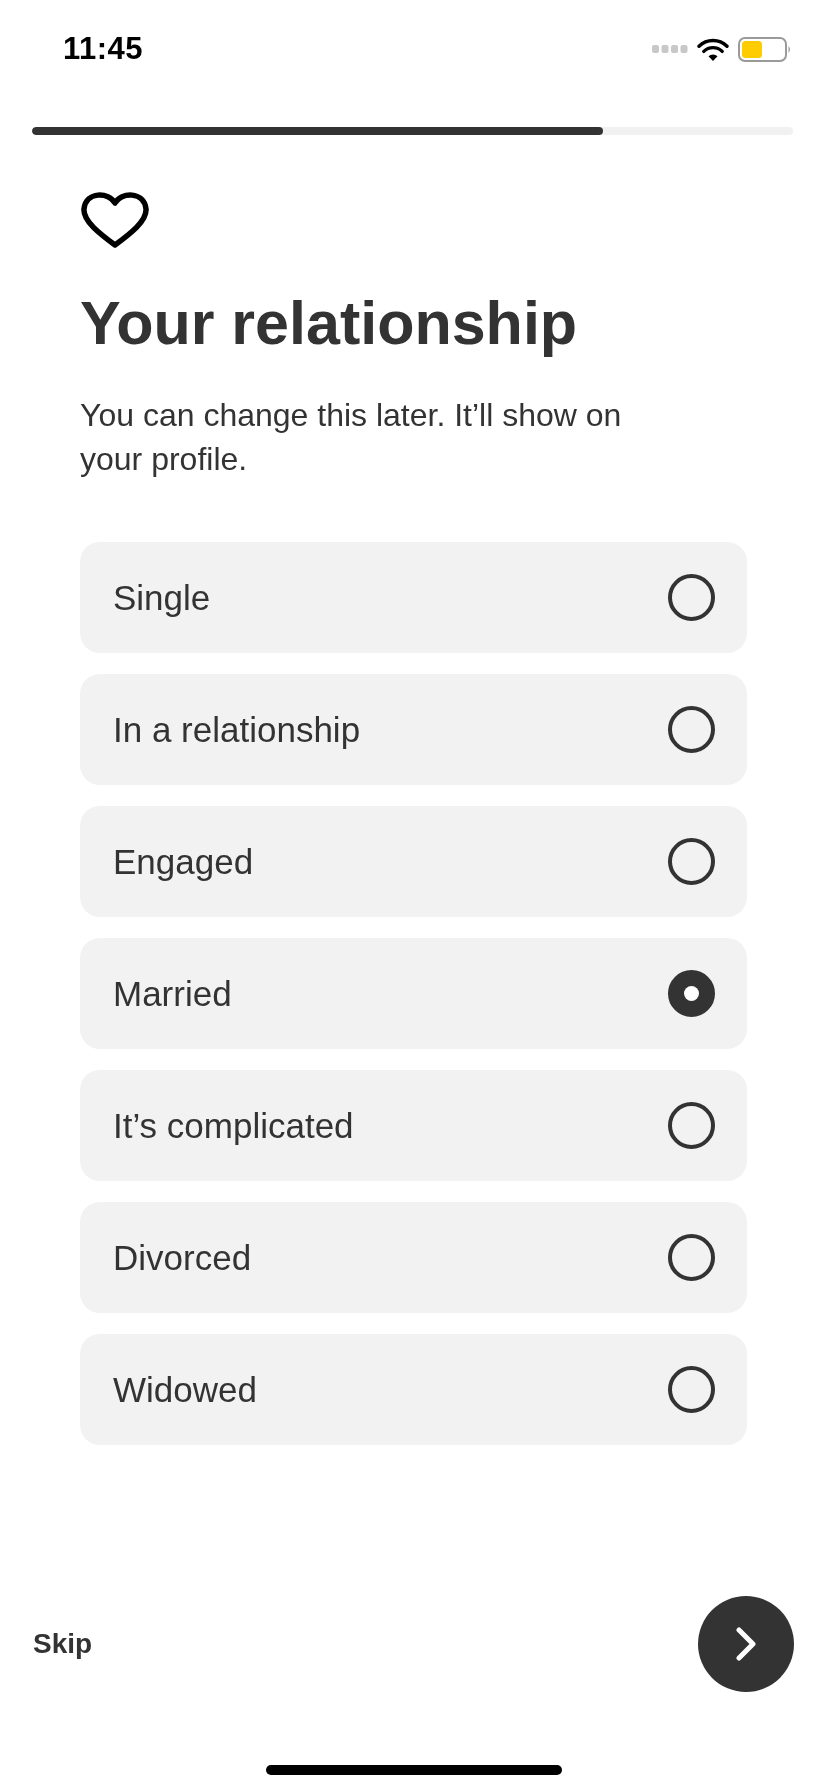 The height and width of the screenshot is (1792, 828). What do you see at coordinates (413, 861) in the screenshot?
I see `relationship-option: Engaged` at bounding box center [413, 861].